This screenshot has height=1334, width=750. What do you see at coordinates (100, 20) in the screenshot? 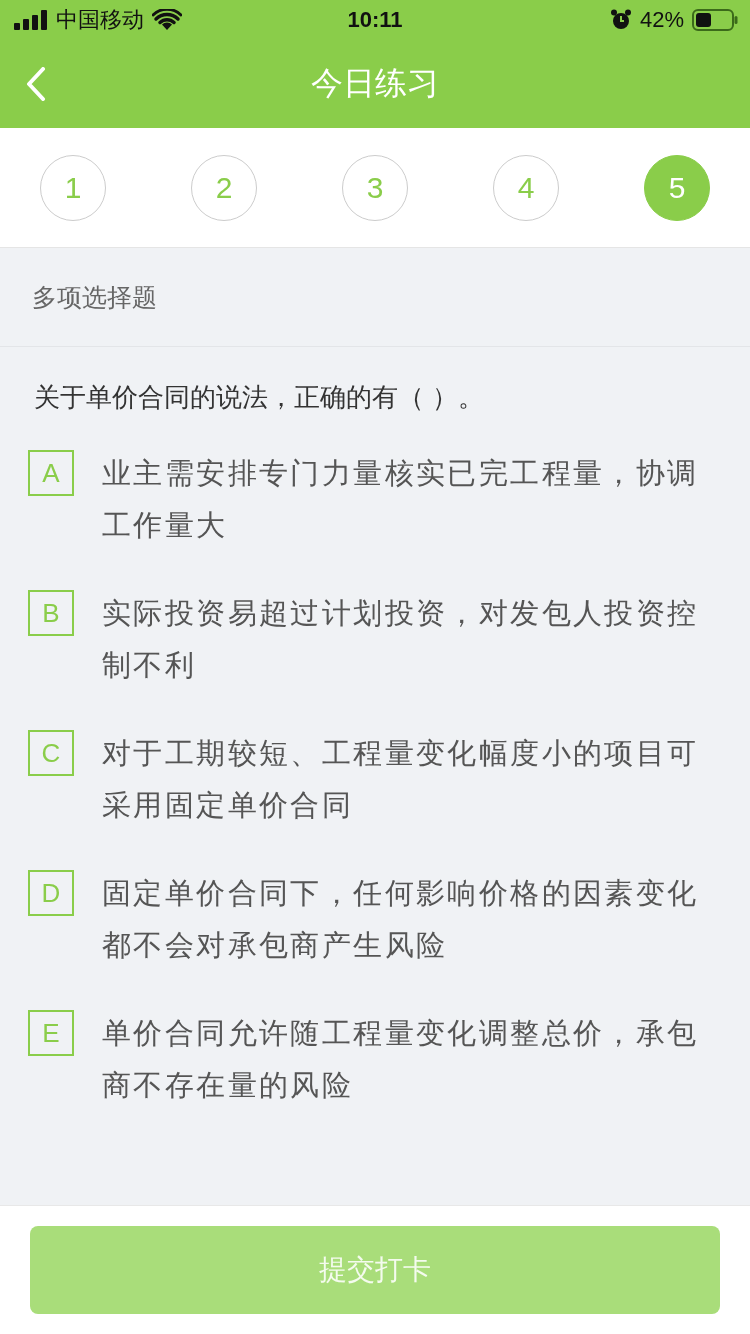
I see `carrier-name: 中国移动` at bounding box center [100, 20].